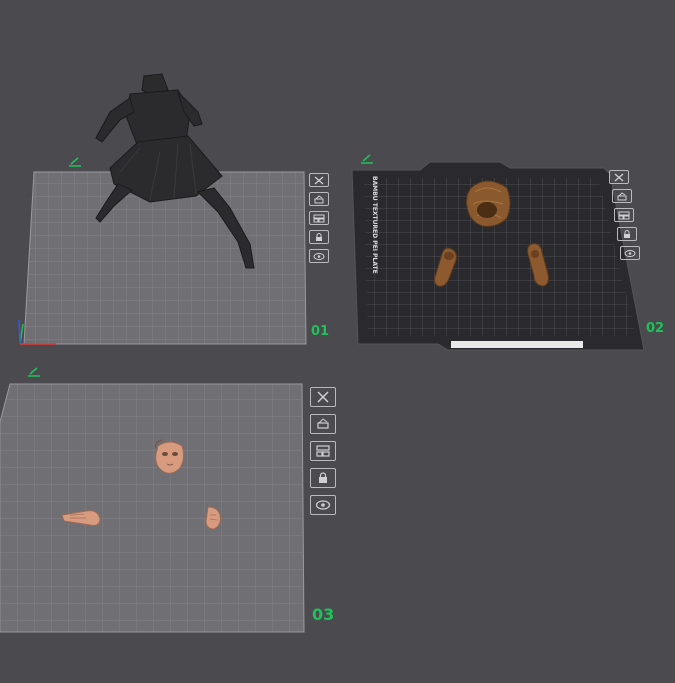  I want to click on bed-label: BAMBU TEXTURED PEI PLATE, so click(374, 225).